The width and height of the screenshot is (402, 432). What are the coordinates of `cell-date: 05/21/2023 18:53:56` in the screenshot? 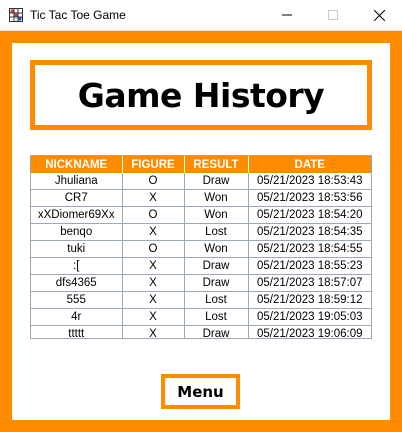 It's located at (309, 198).